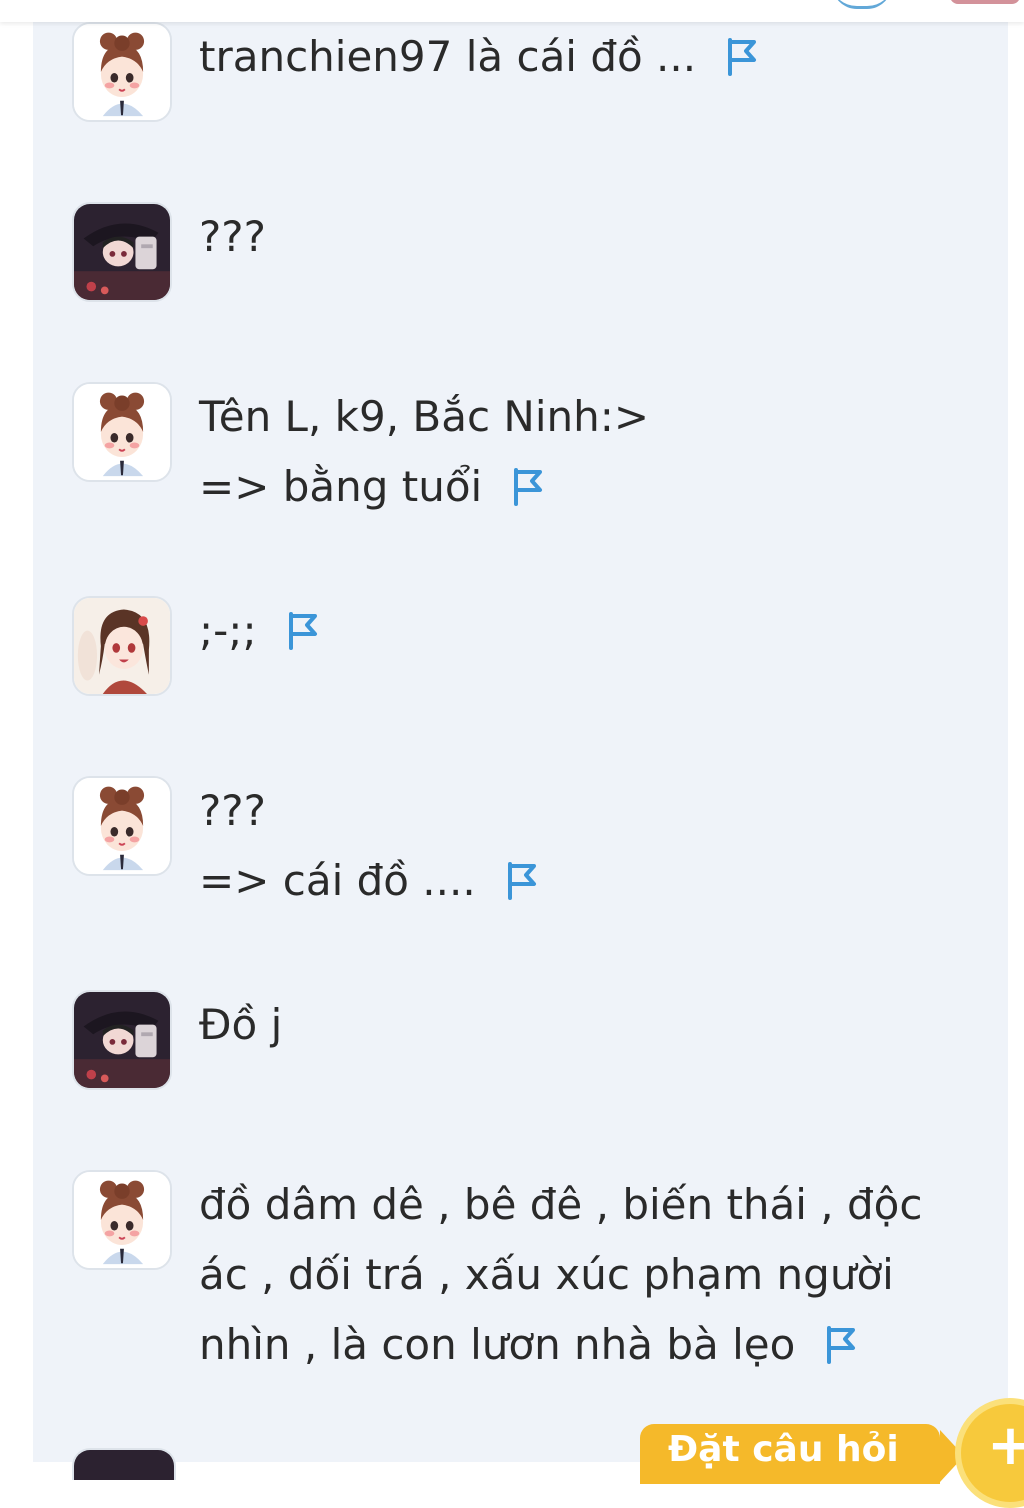  What do you see at coordinates (579, 631) in the screenshot?
I see `comment-text: ;-;;` at bounding box center [579, 631].